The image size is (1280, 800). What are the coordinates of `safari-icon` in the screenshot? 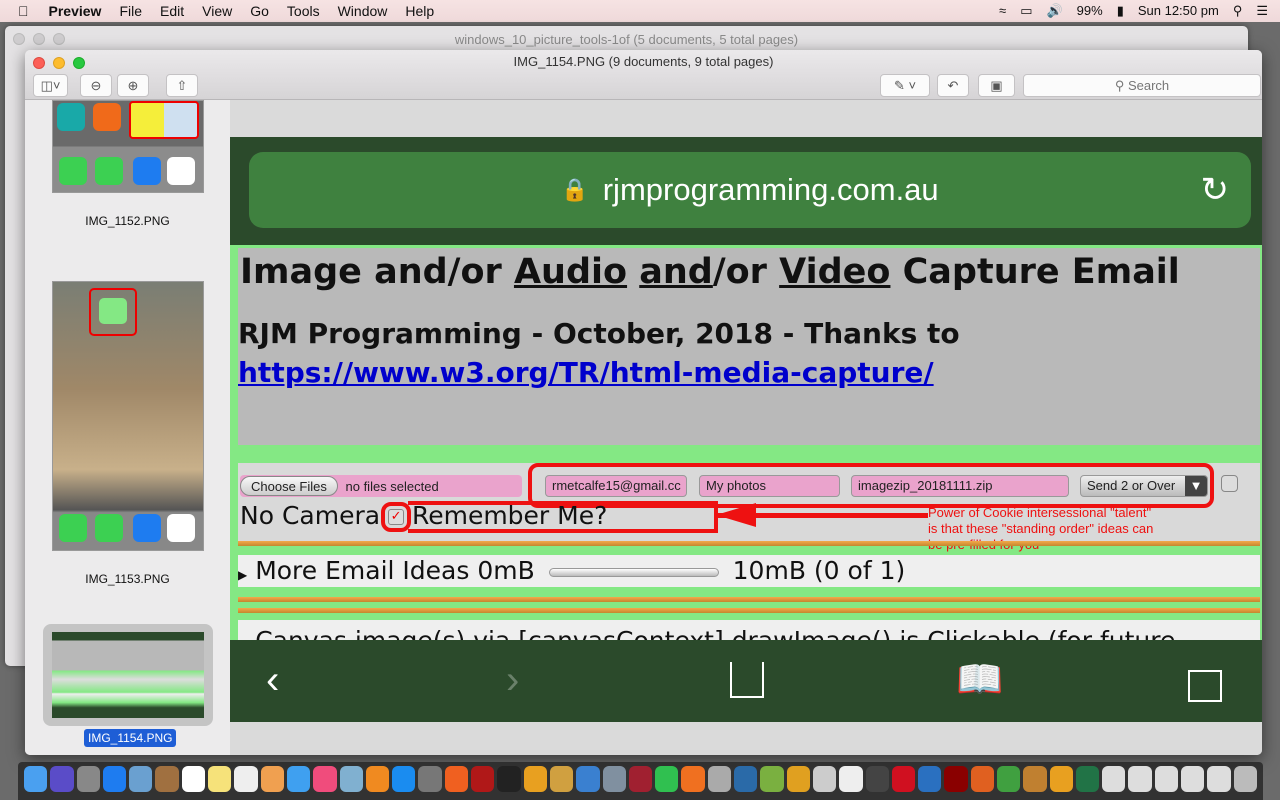 It's located at (114, 779).